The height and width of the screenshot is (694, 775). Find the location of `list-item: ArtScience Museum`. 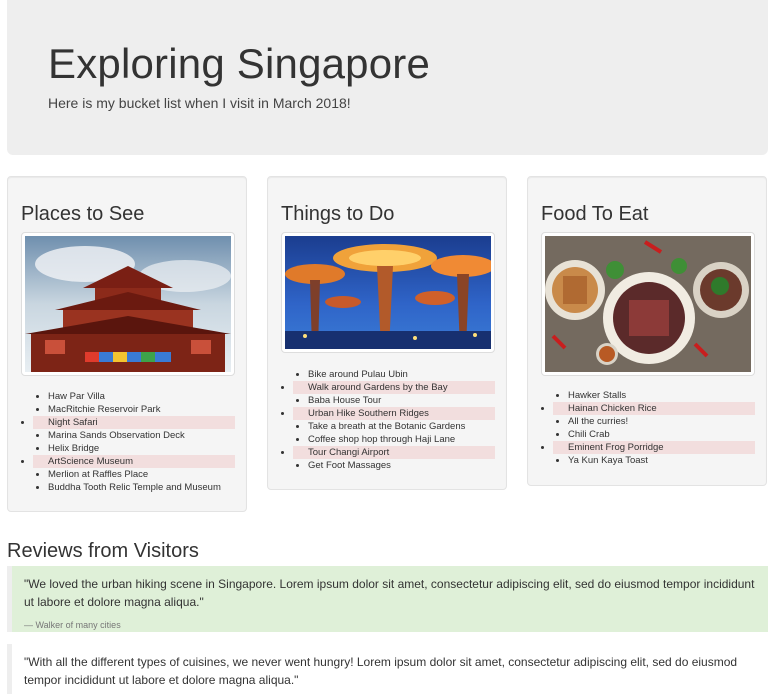

list-item: ArtScience Museum is located at coordinates (134, 461).